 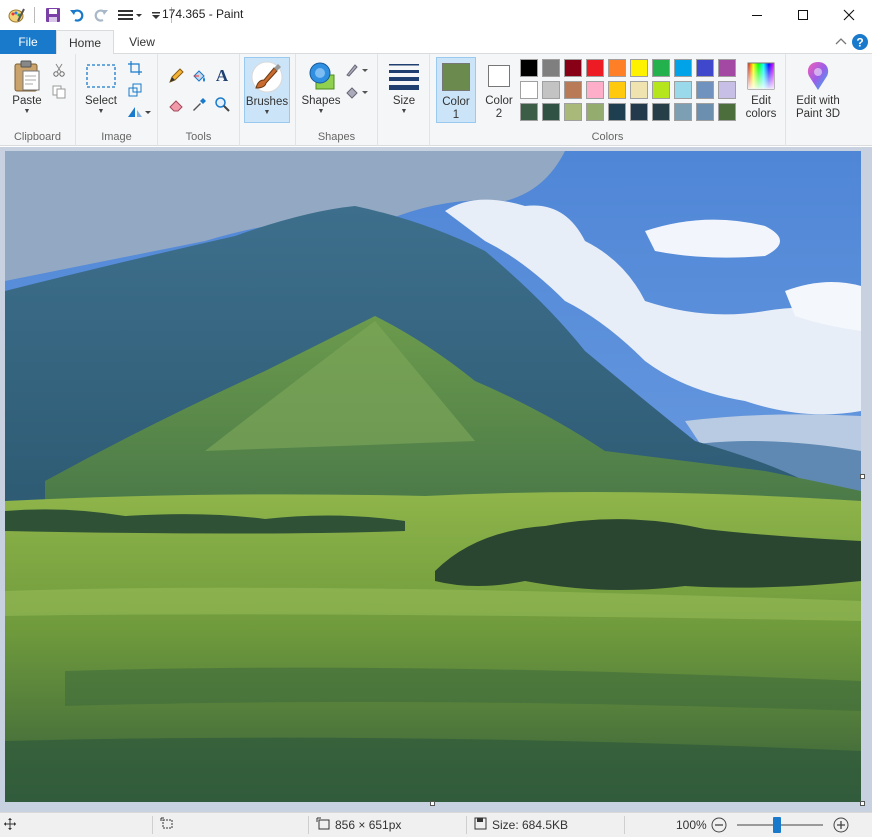 I want to click on rotate-icon, so click(x=139, y=112).